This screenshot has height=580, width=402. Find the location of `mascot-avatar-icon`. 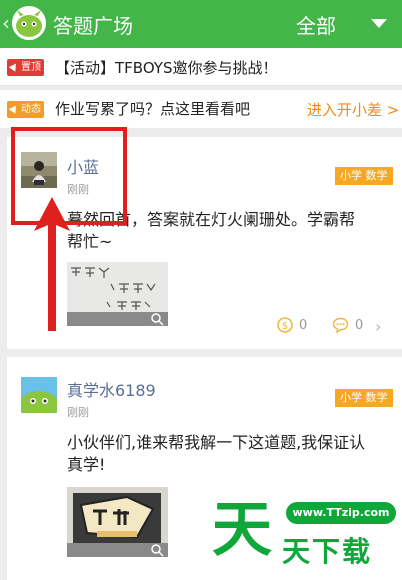

mascot-avatar-icon is located at coordinates (39, 395).